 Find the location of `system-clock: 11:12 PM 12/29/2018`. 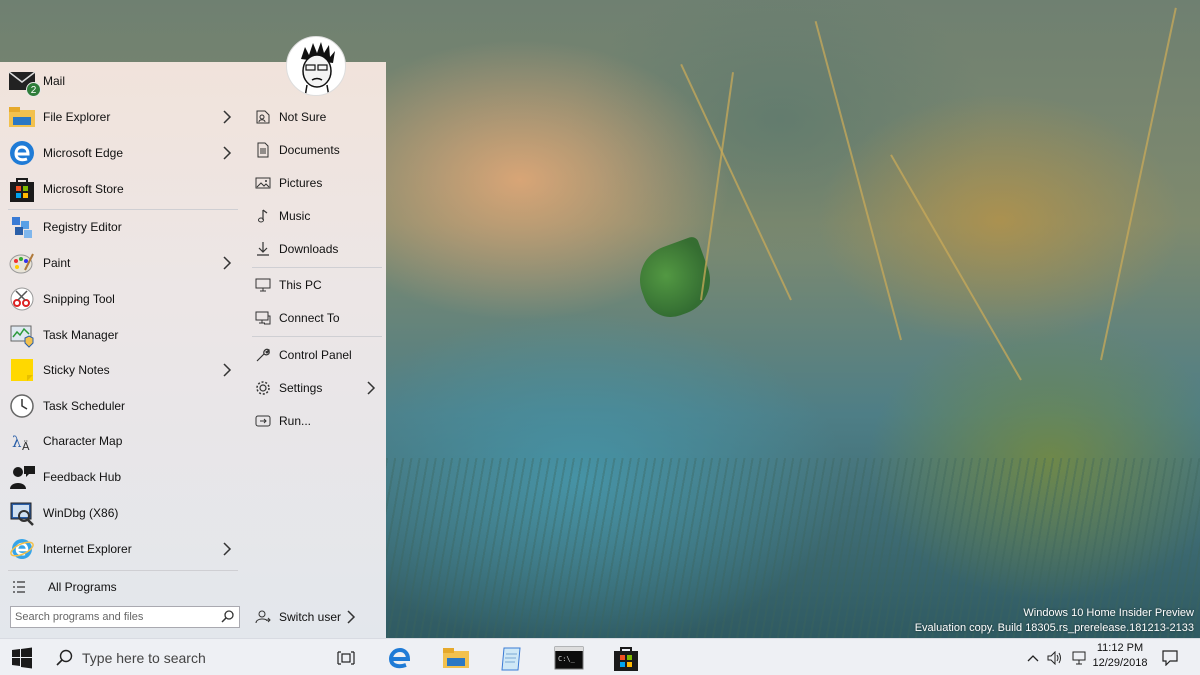

system-clock: 11:12 PM 12/29/2018 is located at coordinates (1120, 656).